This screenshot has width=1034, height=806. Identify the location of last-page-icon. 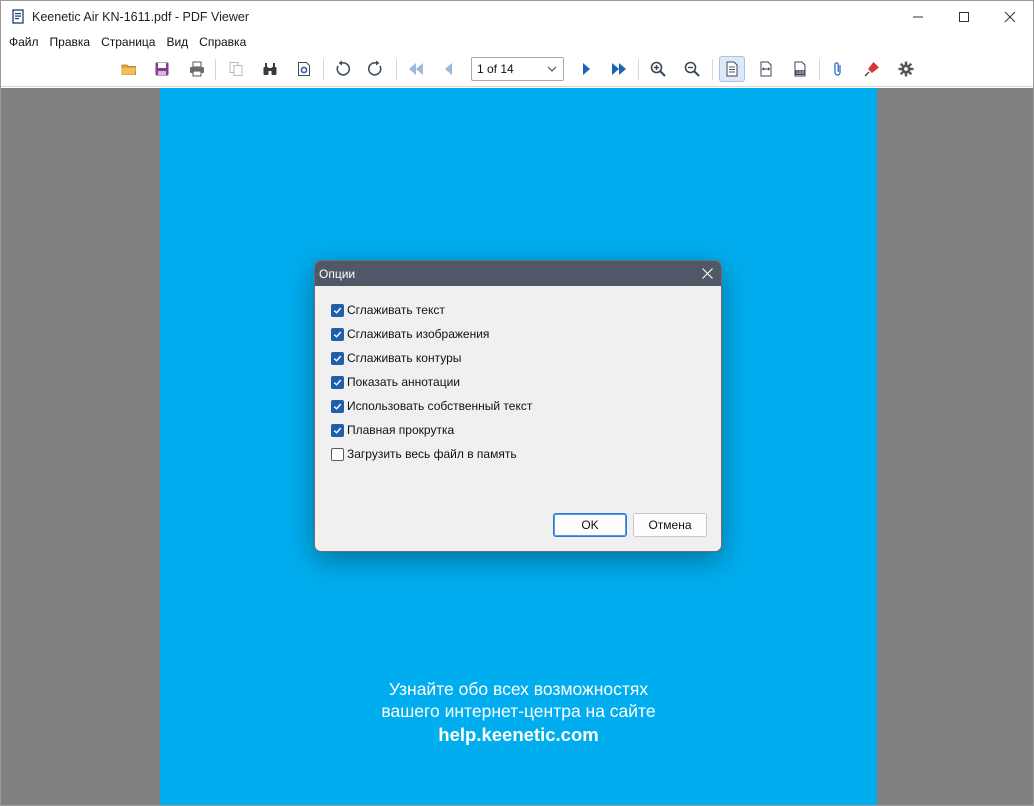
(619, 69).